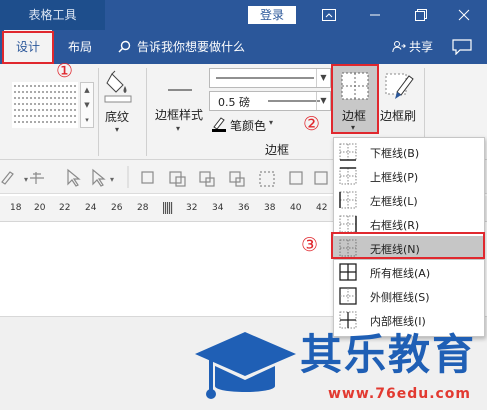 Image resolution: width=487 pixels, height=410 pixels. I want to click on minimize-icon, so click(375, 15).